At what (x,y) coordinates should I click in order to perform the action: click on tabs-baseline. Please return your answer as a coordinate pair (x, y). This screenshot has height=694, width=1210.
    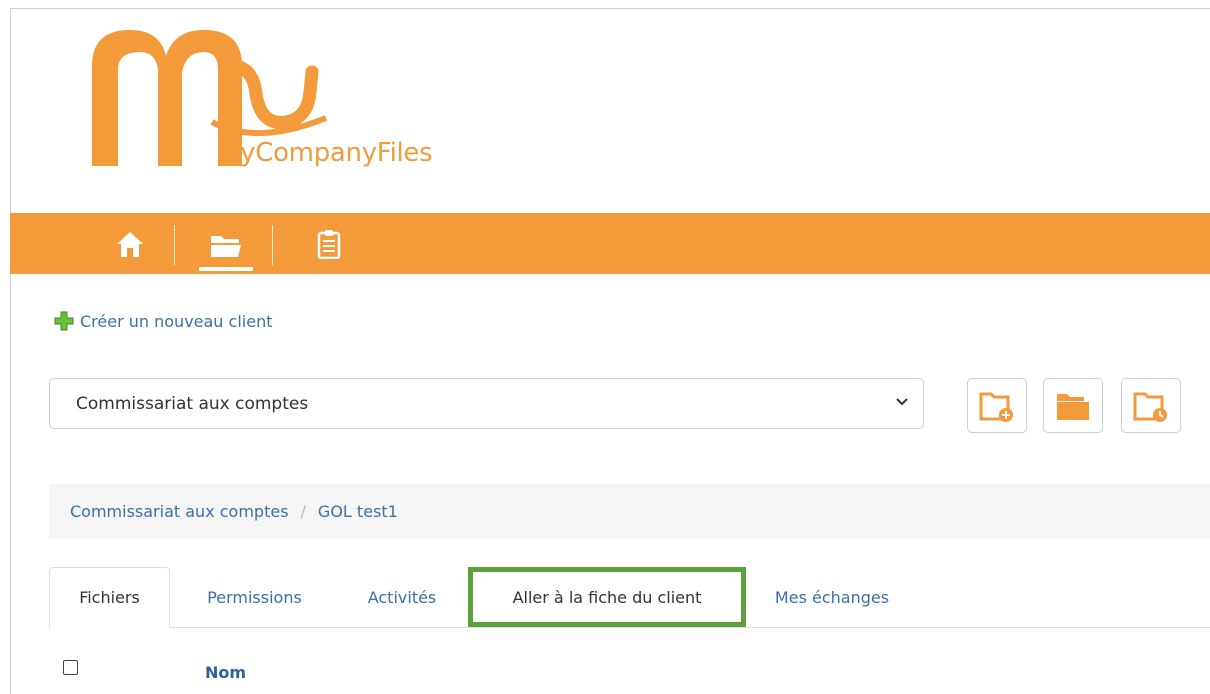
    Looking at the image, I should click on (629, 627).